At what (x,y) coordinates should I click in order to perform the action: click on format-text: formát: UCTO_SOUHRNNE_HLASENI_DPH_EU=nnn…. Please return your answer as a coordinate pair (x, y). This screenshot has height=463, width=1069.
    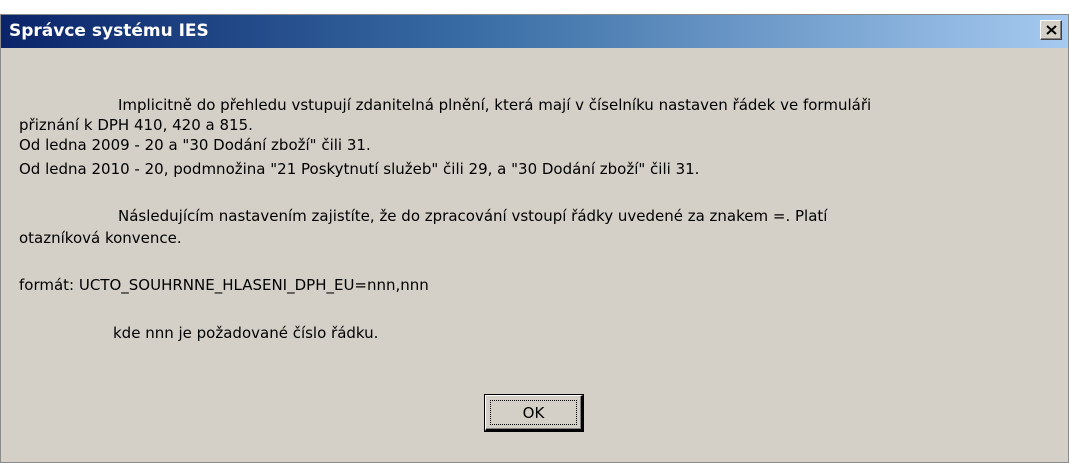
    Looking at the image, I should click on (224, 285).